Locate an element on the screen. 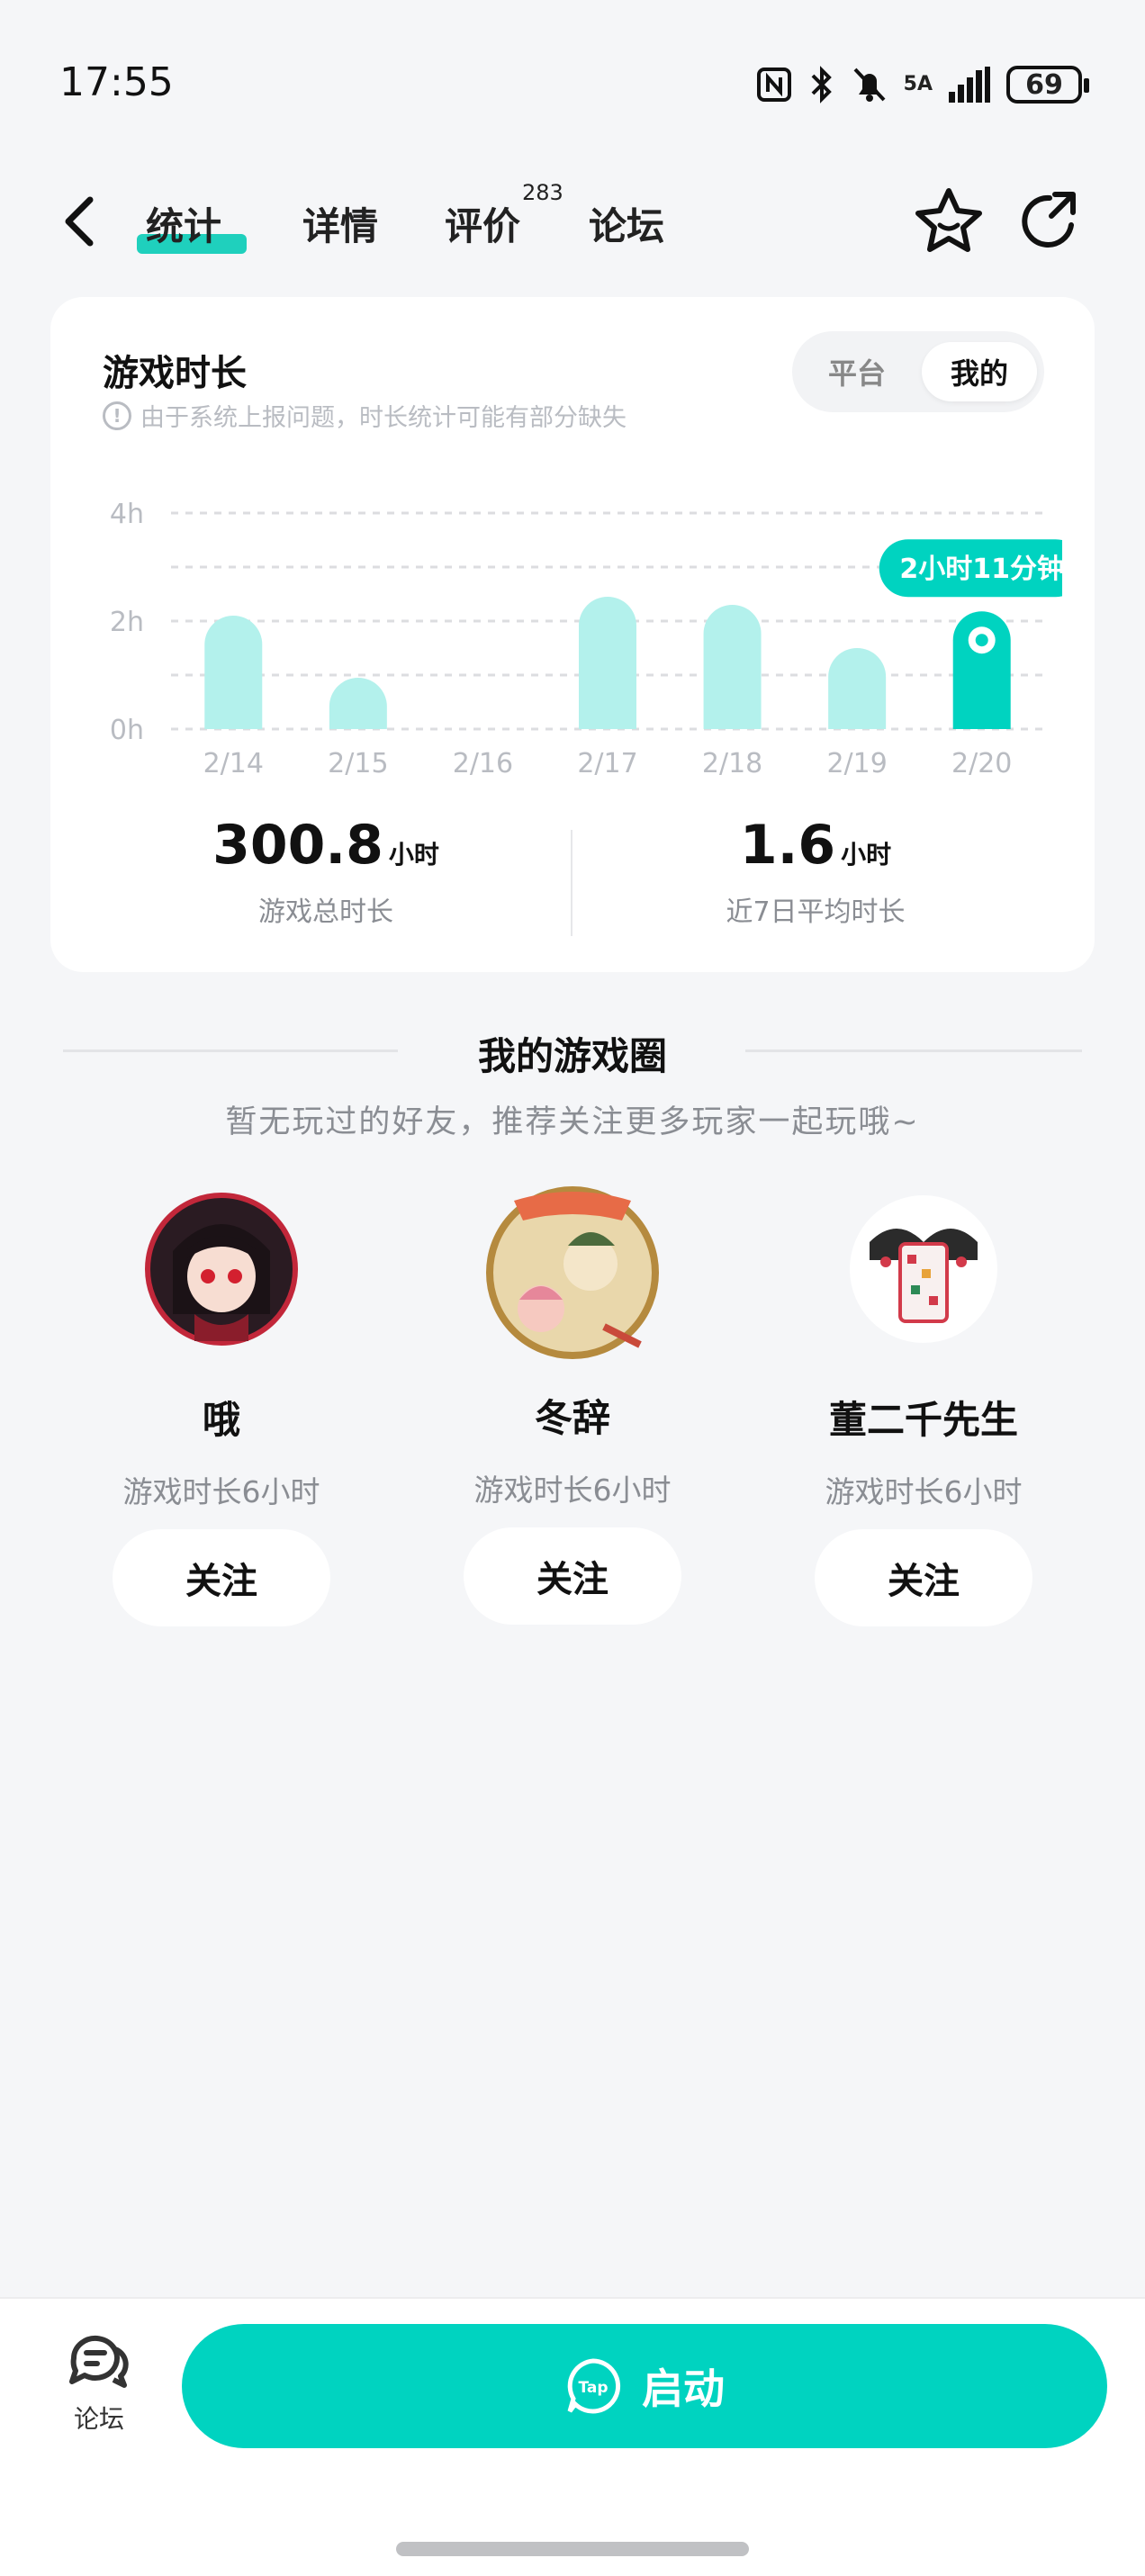 The height and width of the screenshot is (2576, 1145). forum-icon is located at coordinates (99, 2361).